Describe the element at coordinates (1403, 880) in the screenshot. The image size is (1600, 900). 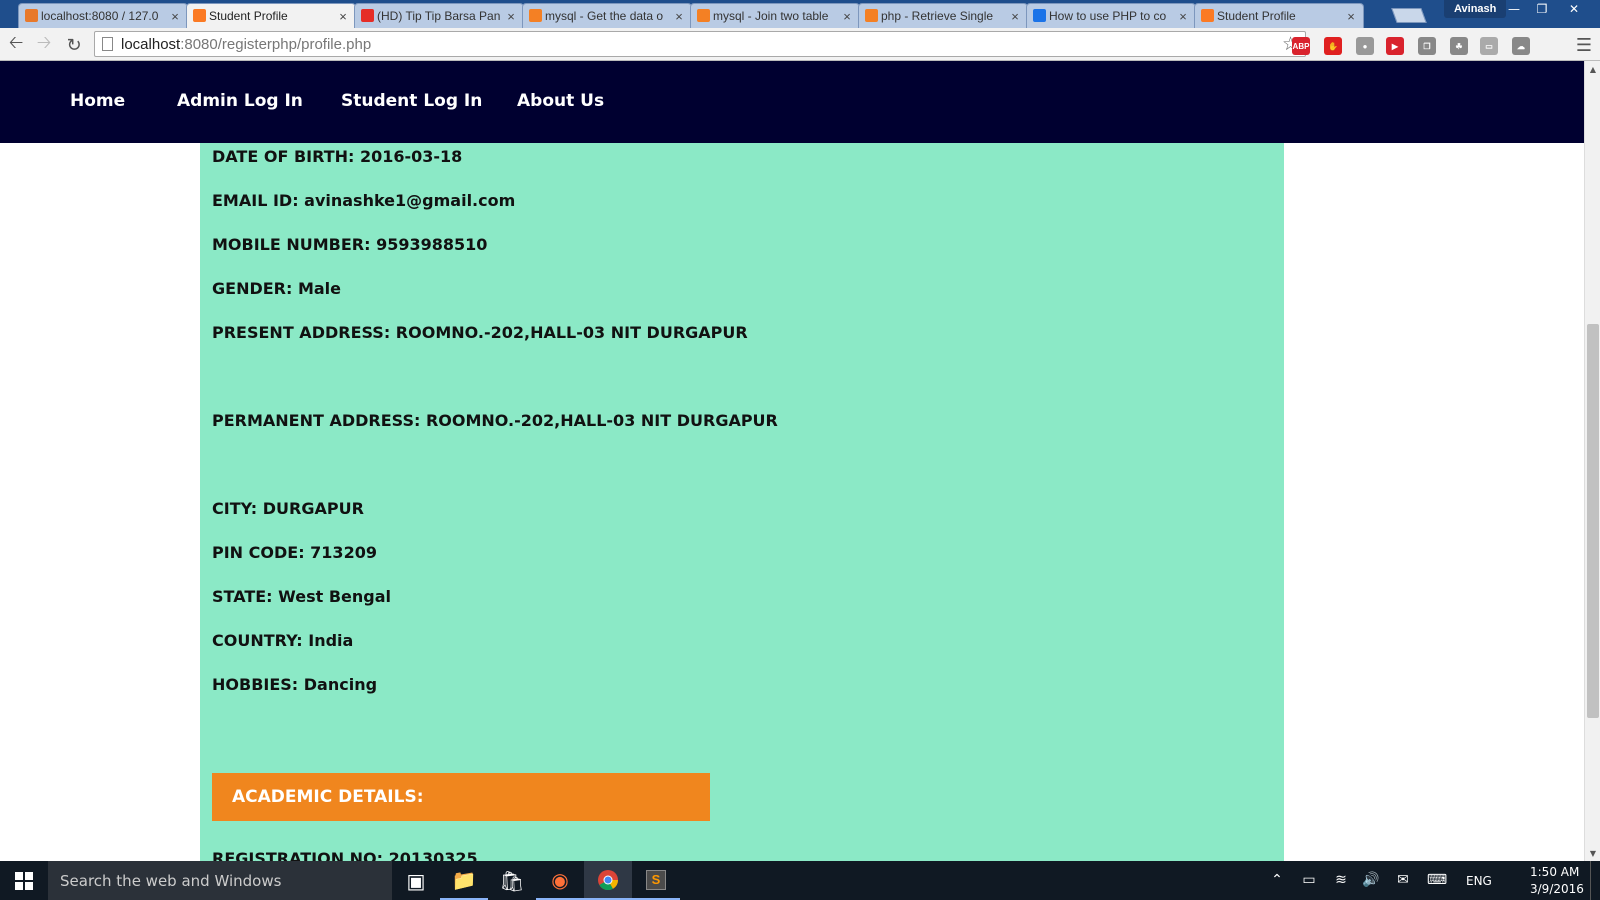
I see `action-center-icon: ✉` at that location.